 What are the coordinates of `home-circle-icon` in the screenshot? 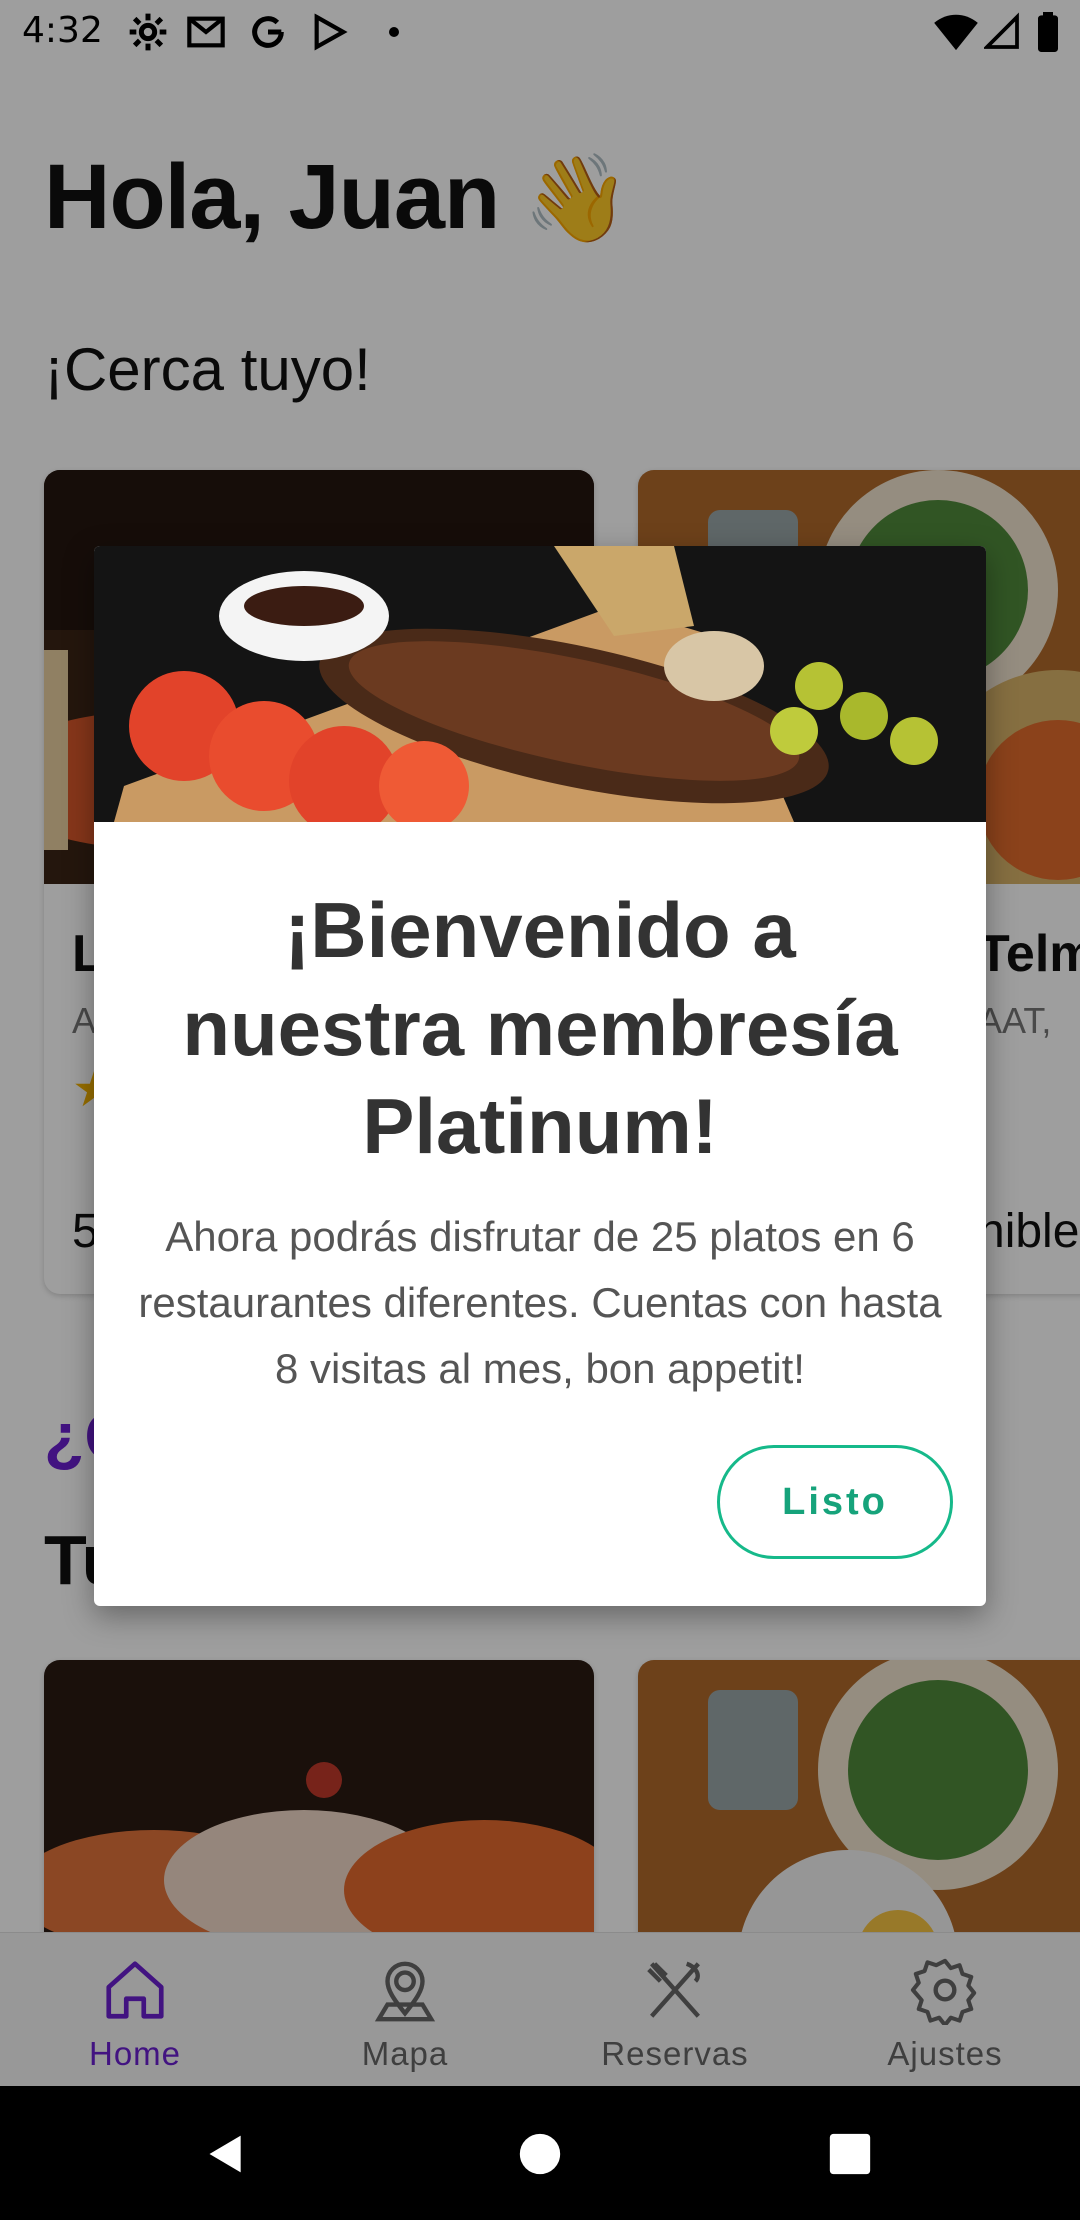 It's located at (540, 2154).